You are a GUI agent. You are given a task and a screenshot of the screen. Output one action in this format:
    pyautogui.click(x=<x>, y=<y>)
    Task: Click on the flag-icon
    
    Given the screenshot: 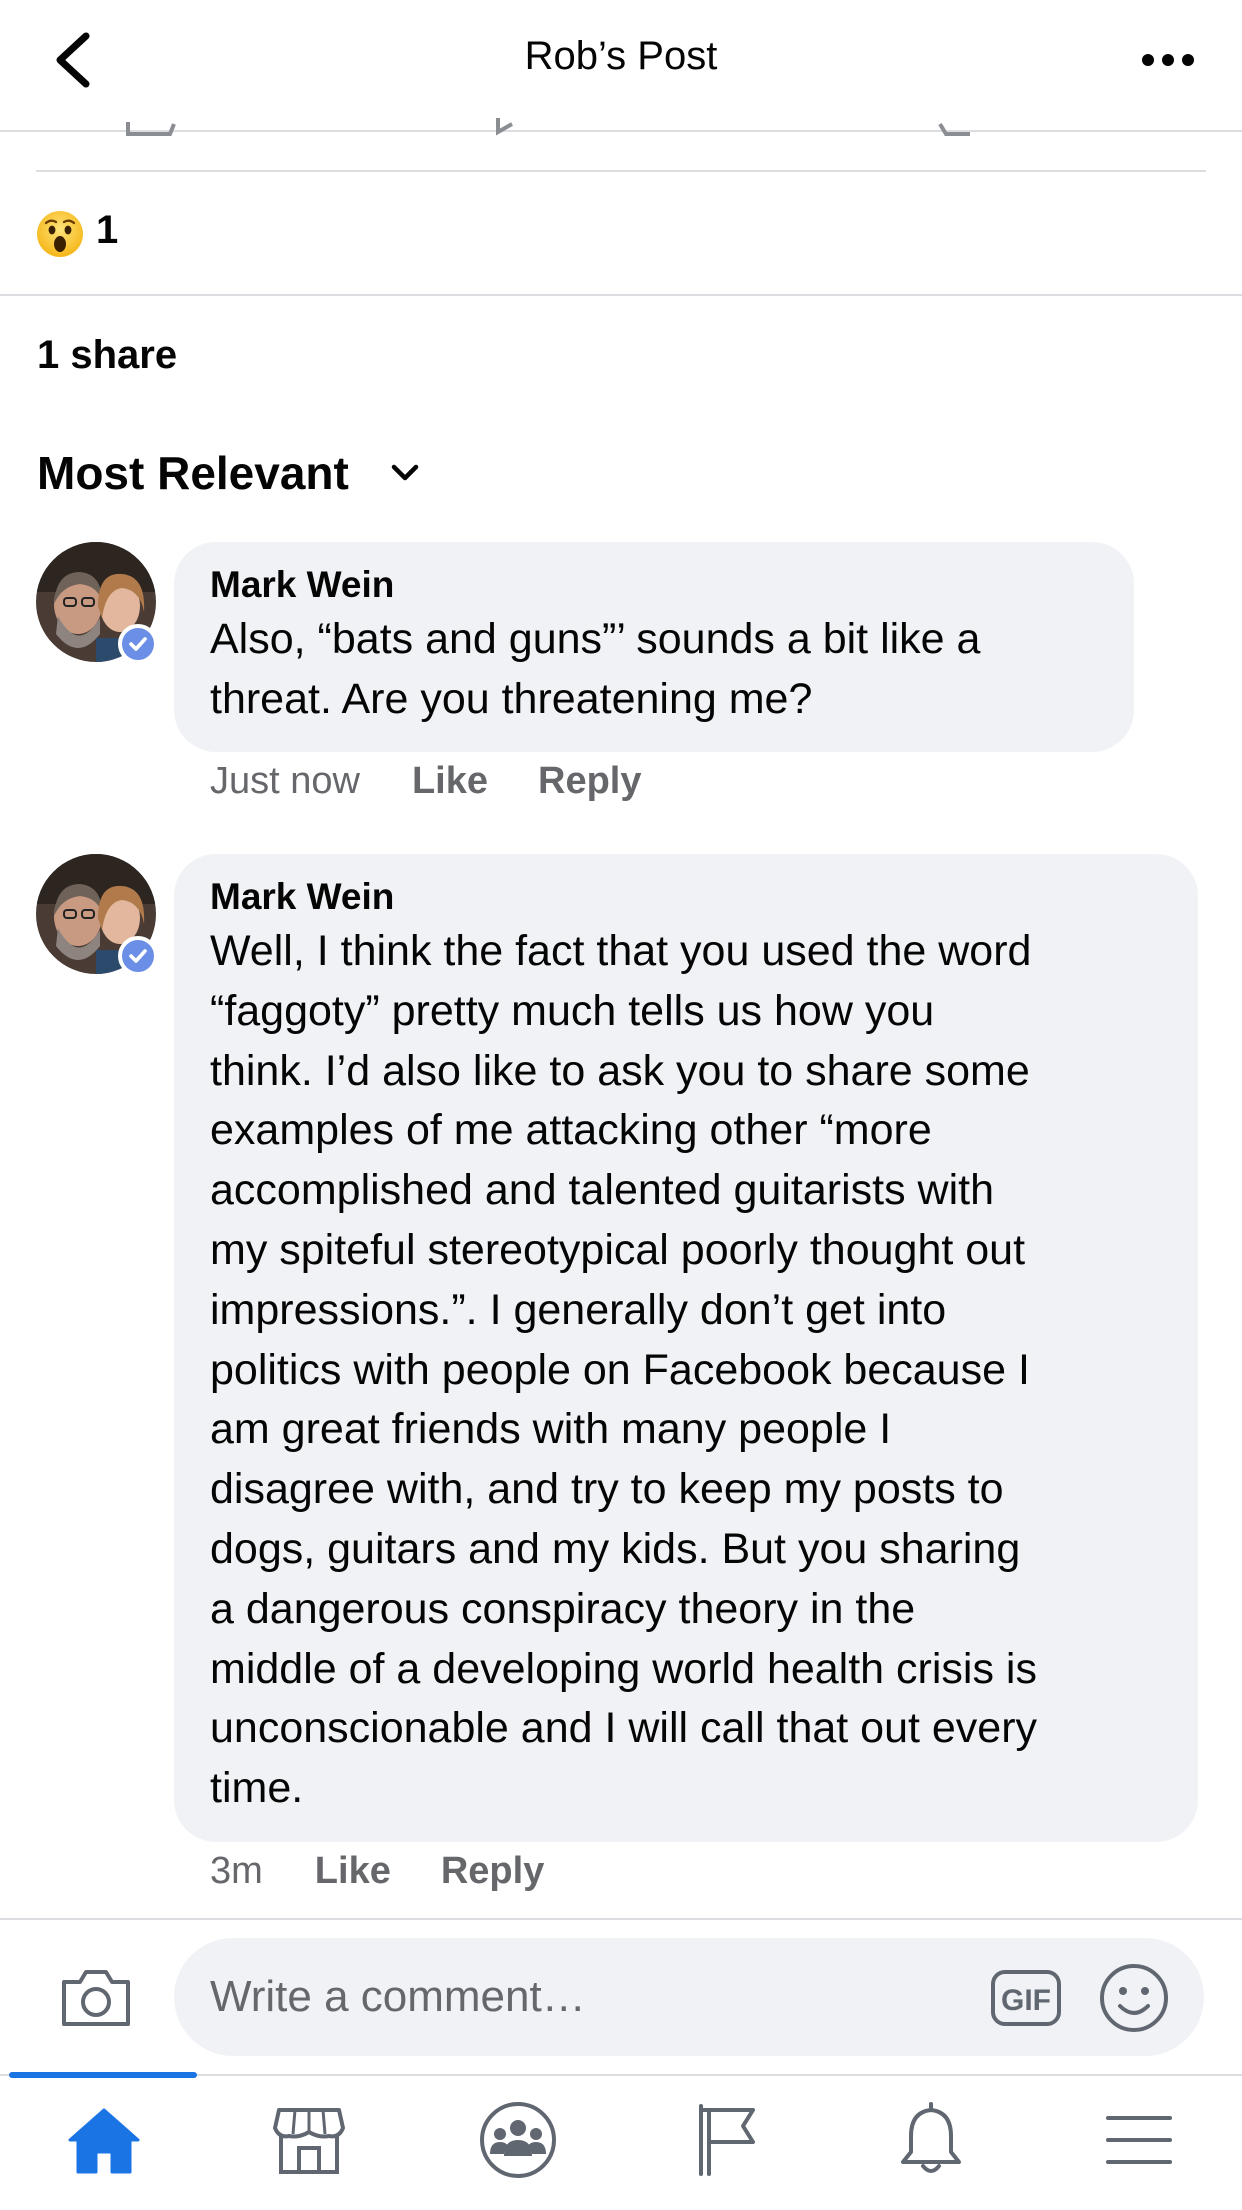 What is the action you would take?
    pyautogui.click(x=727, y=2140)
    